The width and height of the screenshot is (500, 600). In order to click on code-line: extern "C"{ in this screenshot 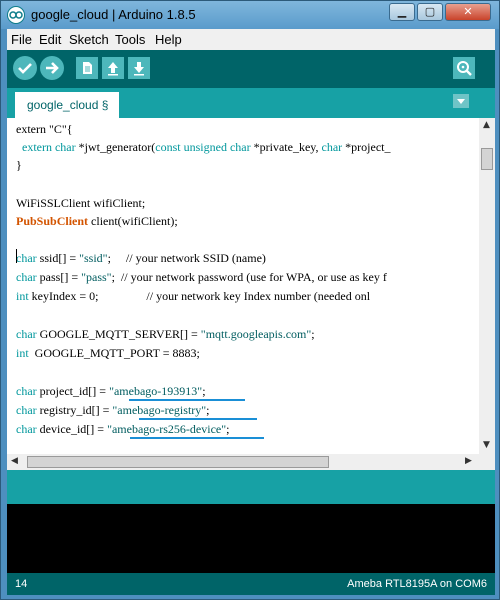, I will do `click(44, 129)`.